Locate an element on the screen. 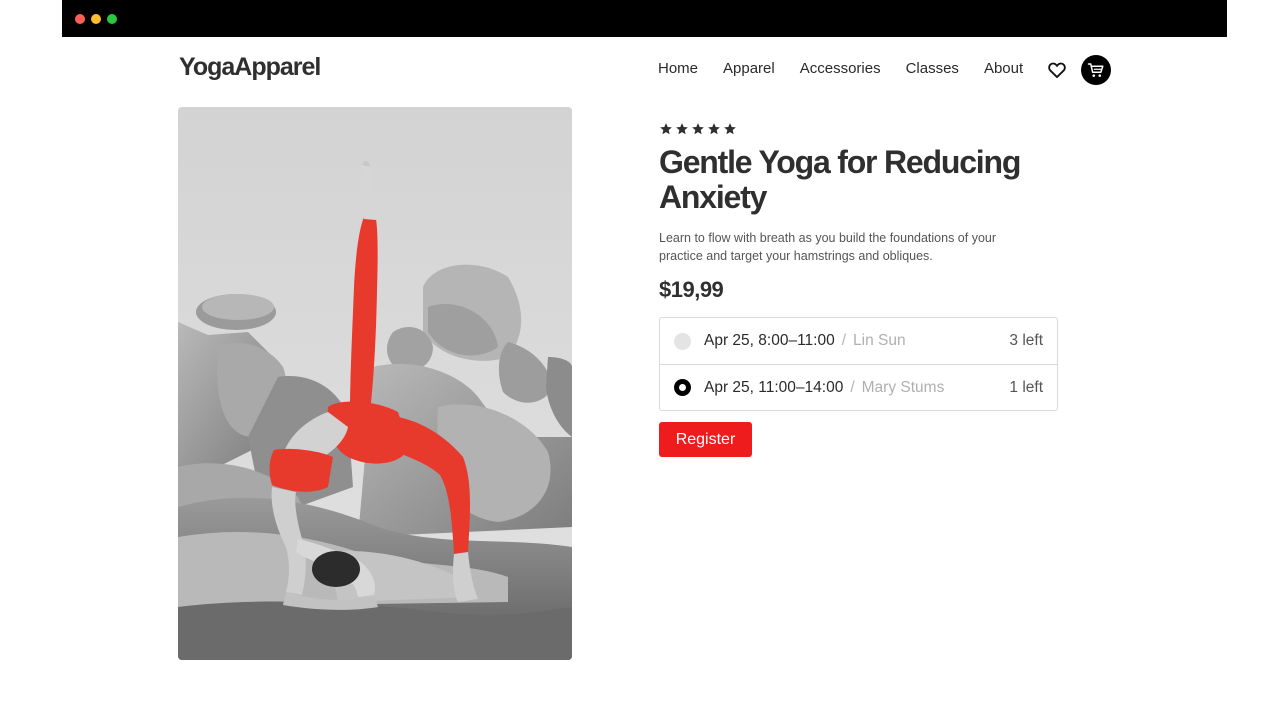  close-window-button is located at coordinates (80, 19).